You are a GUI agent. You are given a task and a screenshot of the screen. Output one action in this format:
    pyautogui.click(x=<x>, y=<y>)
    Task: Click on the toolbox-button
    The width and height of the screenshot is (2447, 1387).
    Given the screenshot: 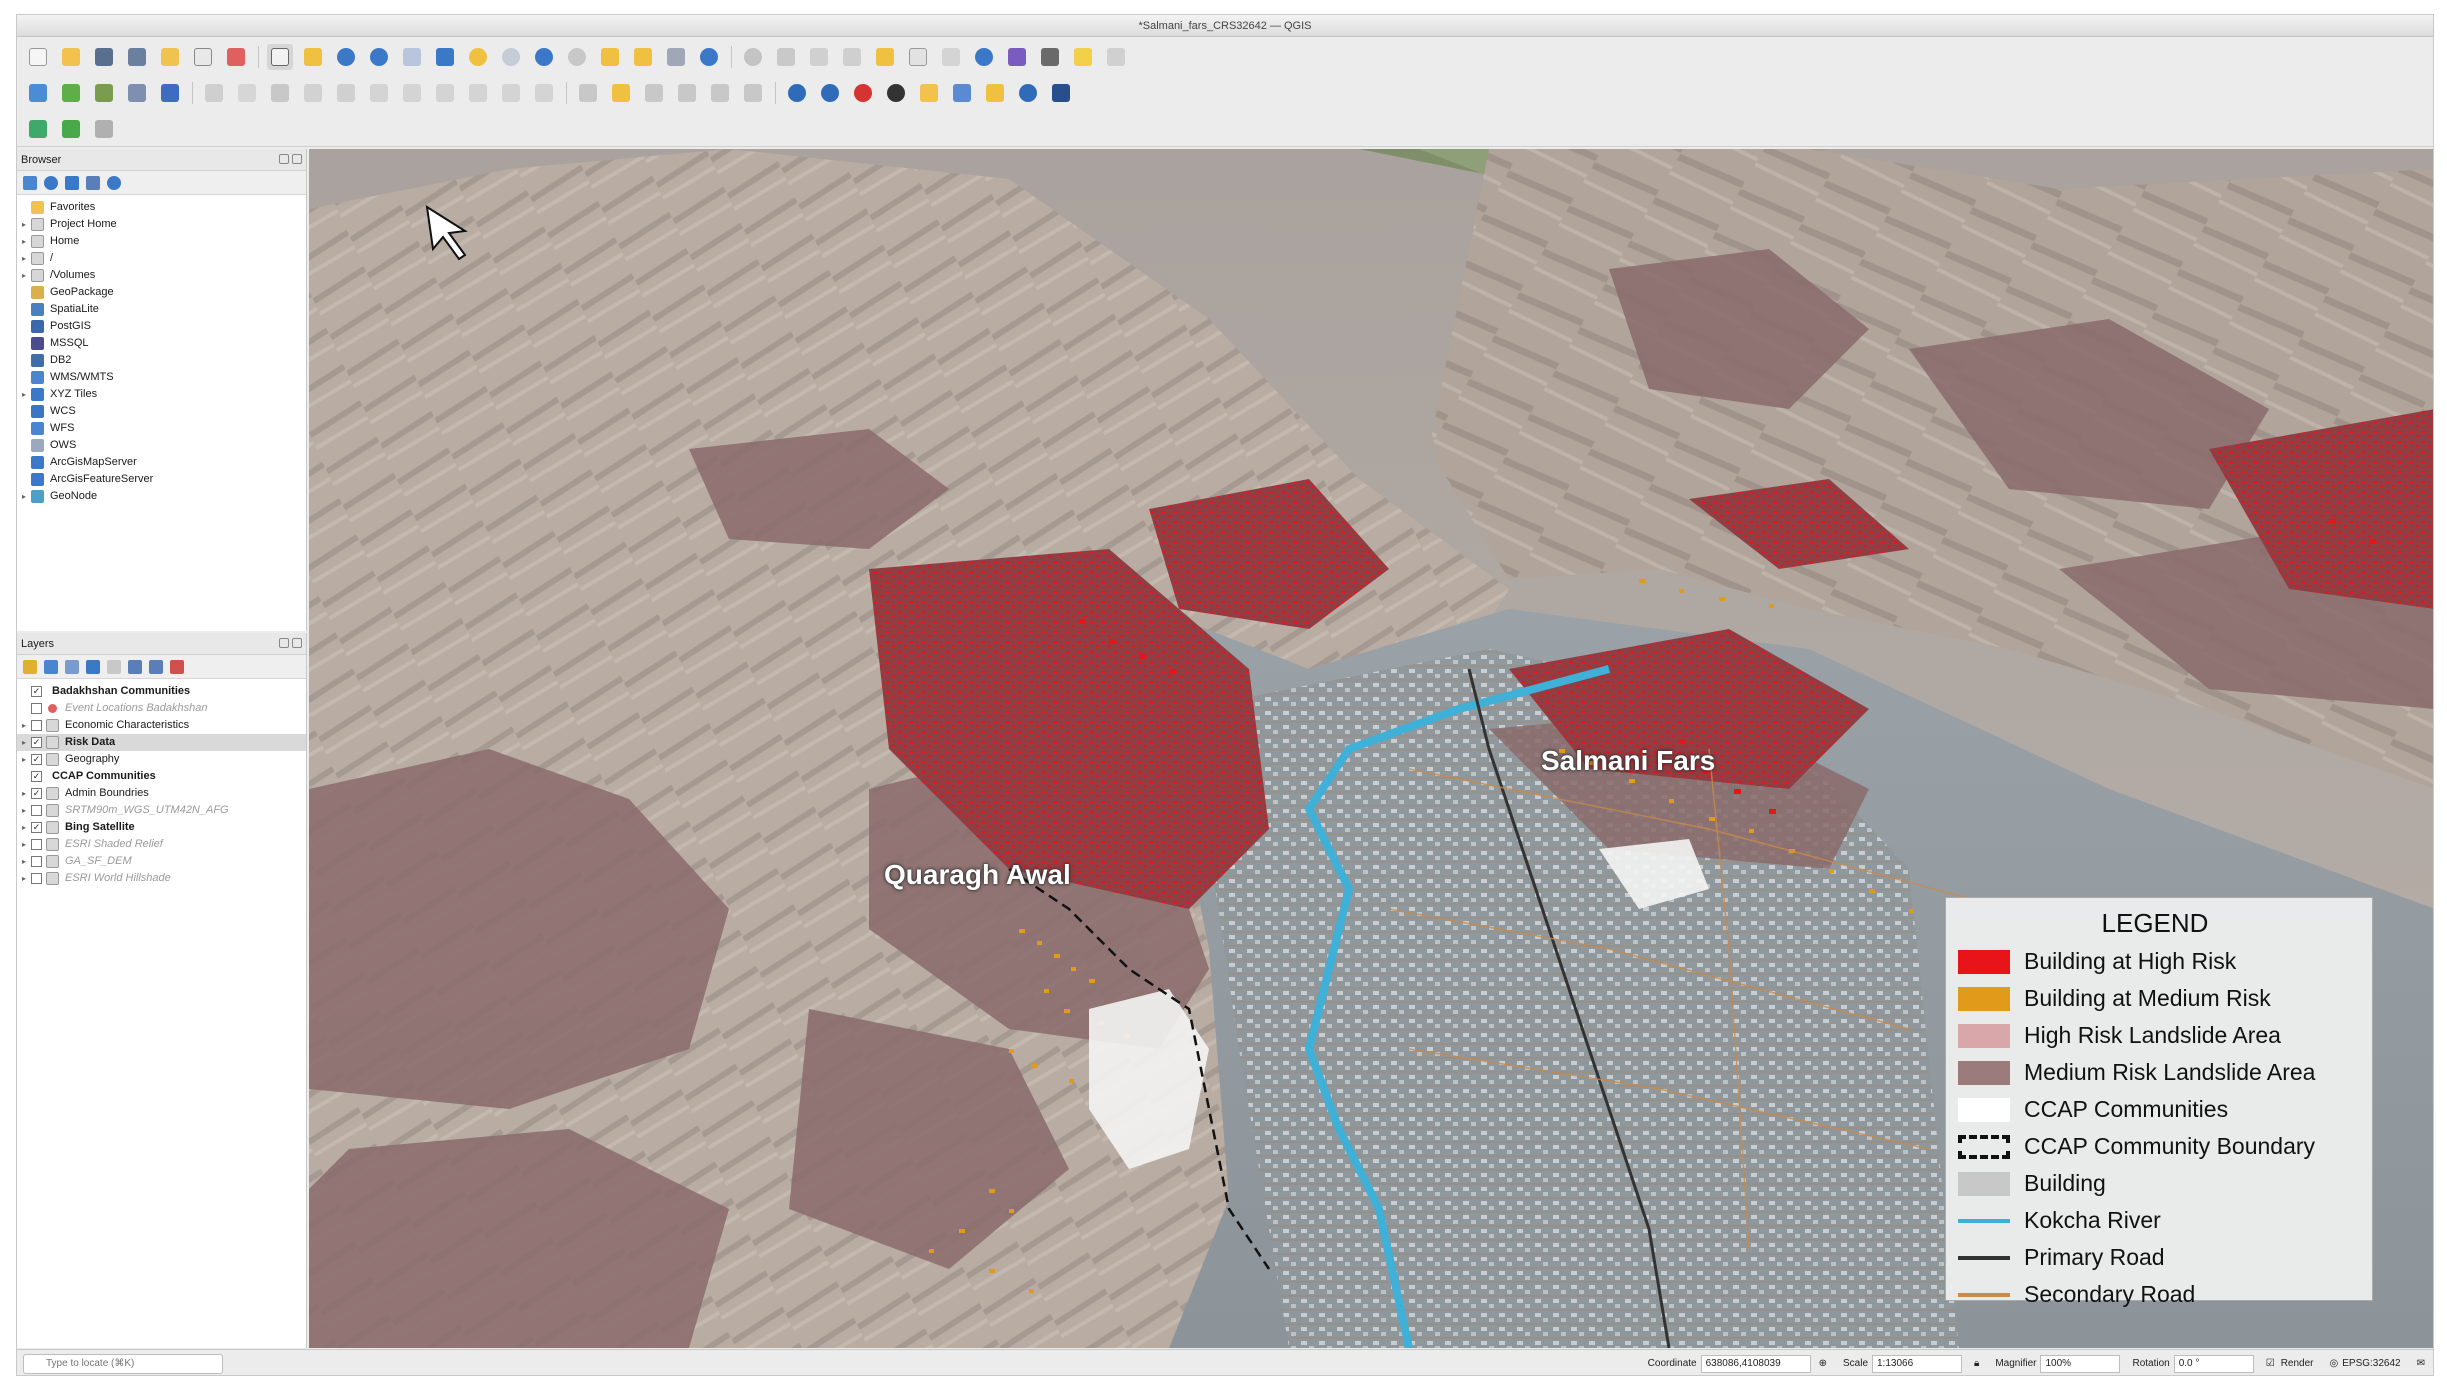 What is the action you would take?
    pyautogui.click(x=984, y=57)
    